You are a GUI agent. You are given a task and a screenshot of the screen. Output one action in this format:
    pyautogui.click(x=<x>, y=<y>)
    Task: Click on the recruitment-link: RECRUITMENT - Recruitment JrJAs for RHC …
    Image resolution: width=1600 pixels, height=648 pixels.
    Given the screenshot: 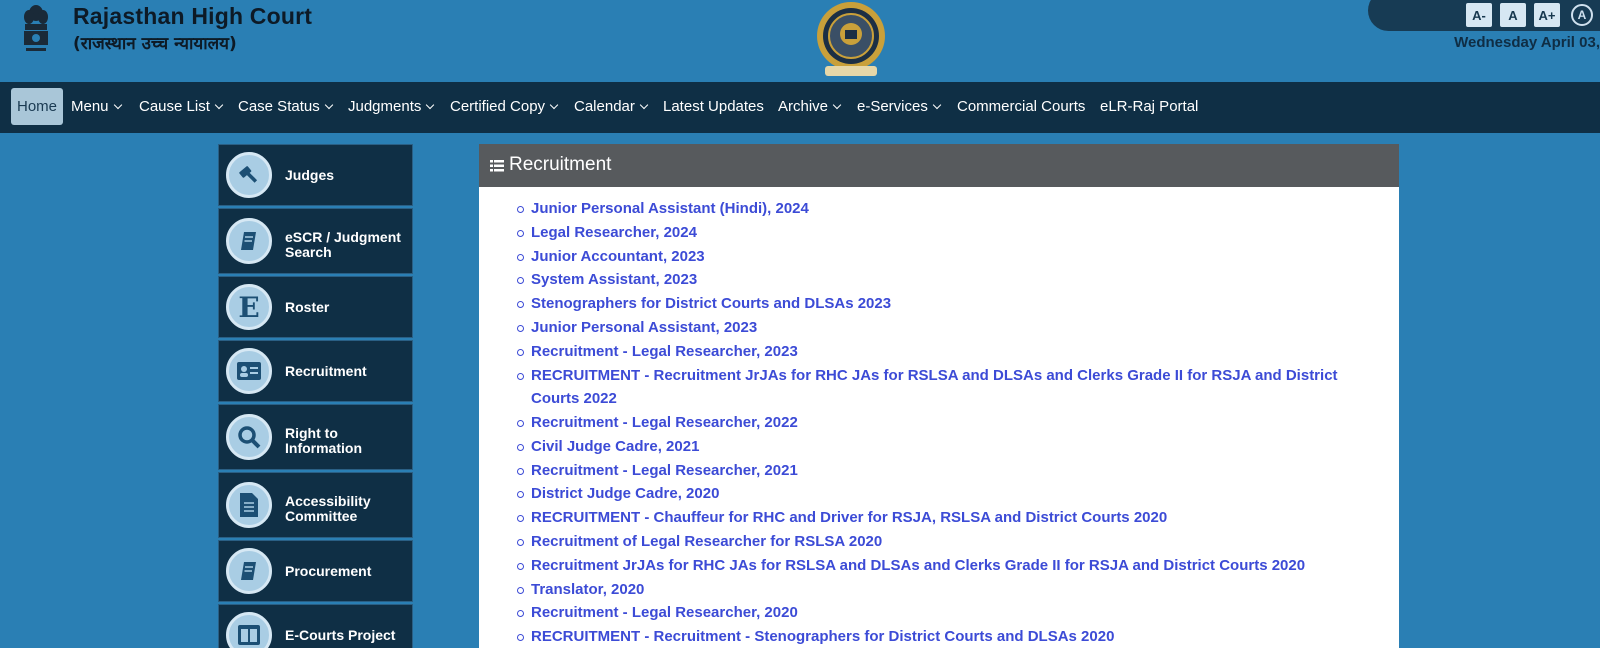 What is the action you would take?
    pyautogui.click(x=949, y=387)
    